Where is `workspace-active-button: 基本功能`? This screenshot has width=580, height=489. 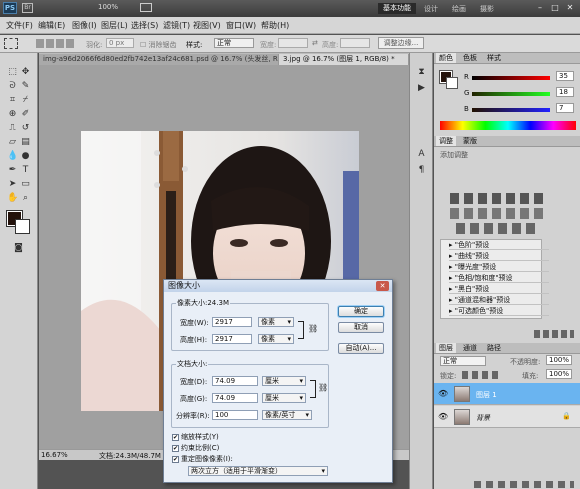 workspace-active-button: 基本功能 is located at coordinates (397, 8).